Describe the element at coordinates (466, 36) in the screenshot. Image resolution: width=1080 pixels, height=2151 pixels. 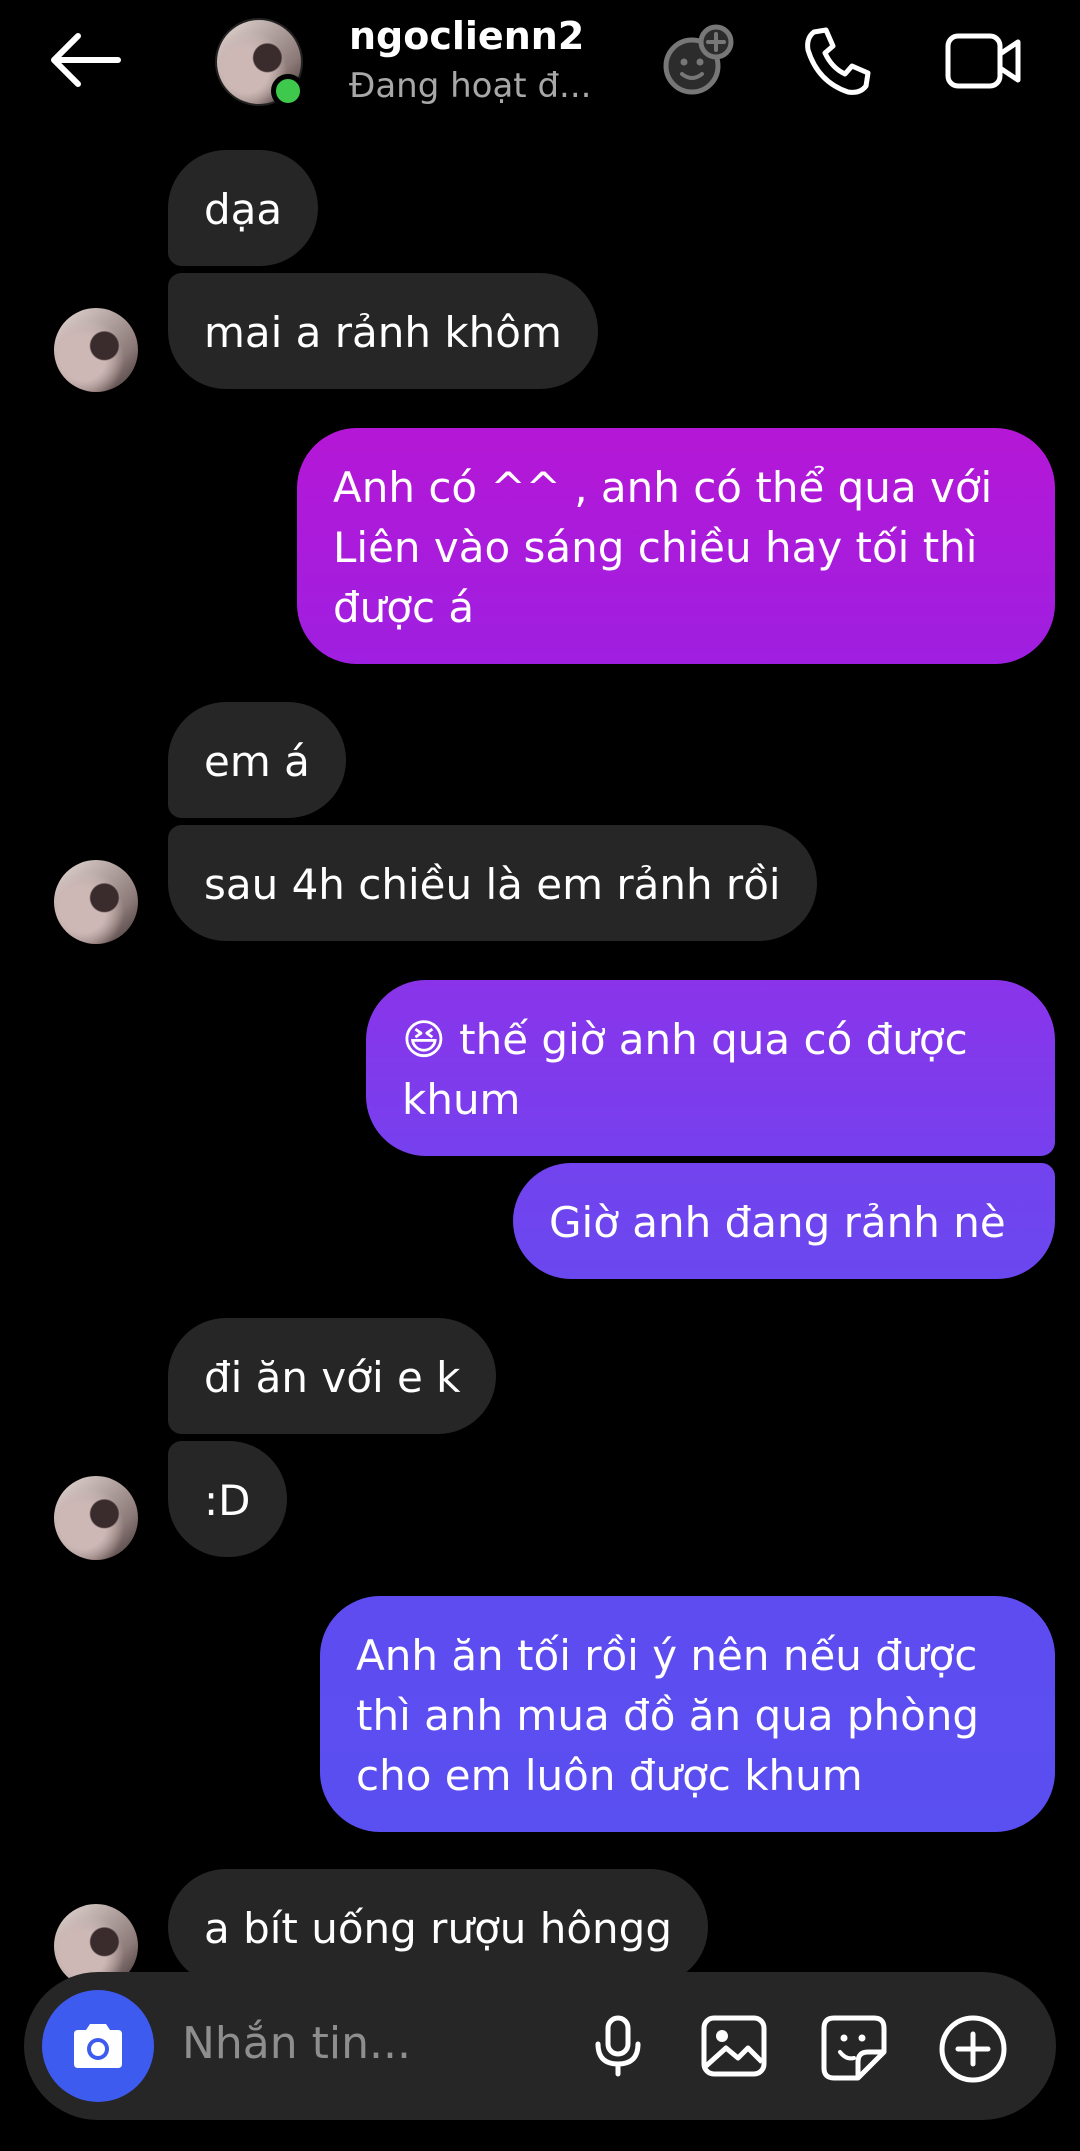
I see `contact-name: ngoclienn2` at that location.